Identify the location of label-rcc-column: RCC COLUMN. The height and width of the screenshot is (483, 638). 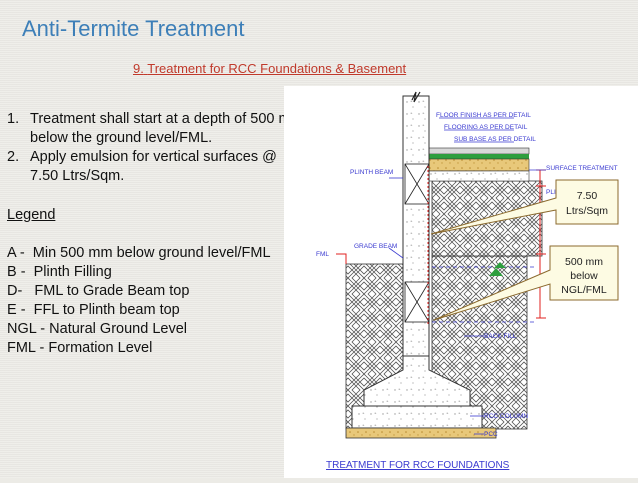
(506, 416).